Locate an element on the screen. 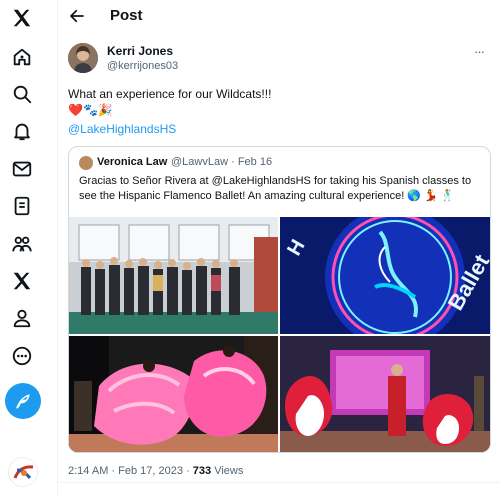 The image size is (500, 496). back-button is located at coordinates (77, 16).